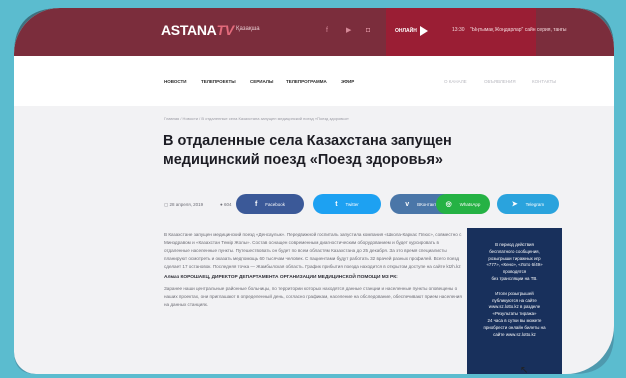 This screenshot has height=378, width=626. What do you see at coordinates (424, 31) in the screenshot?
I see `play-icon` at bounding box center [424, 31].